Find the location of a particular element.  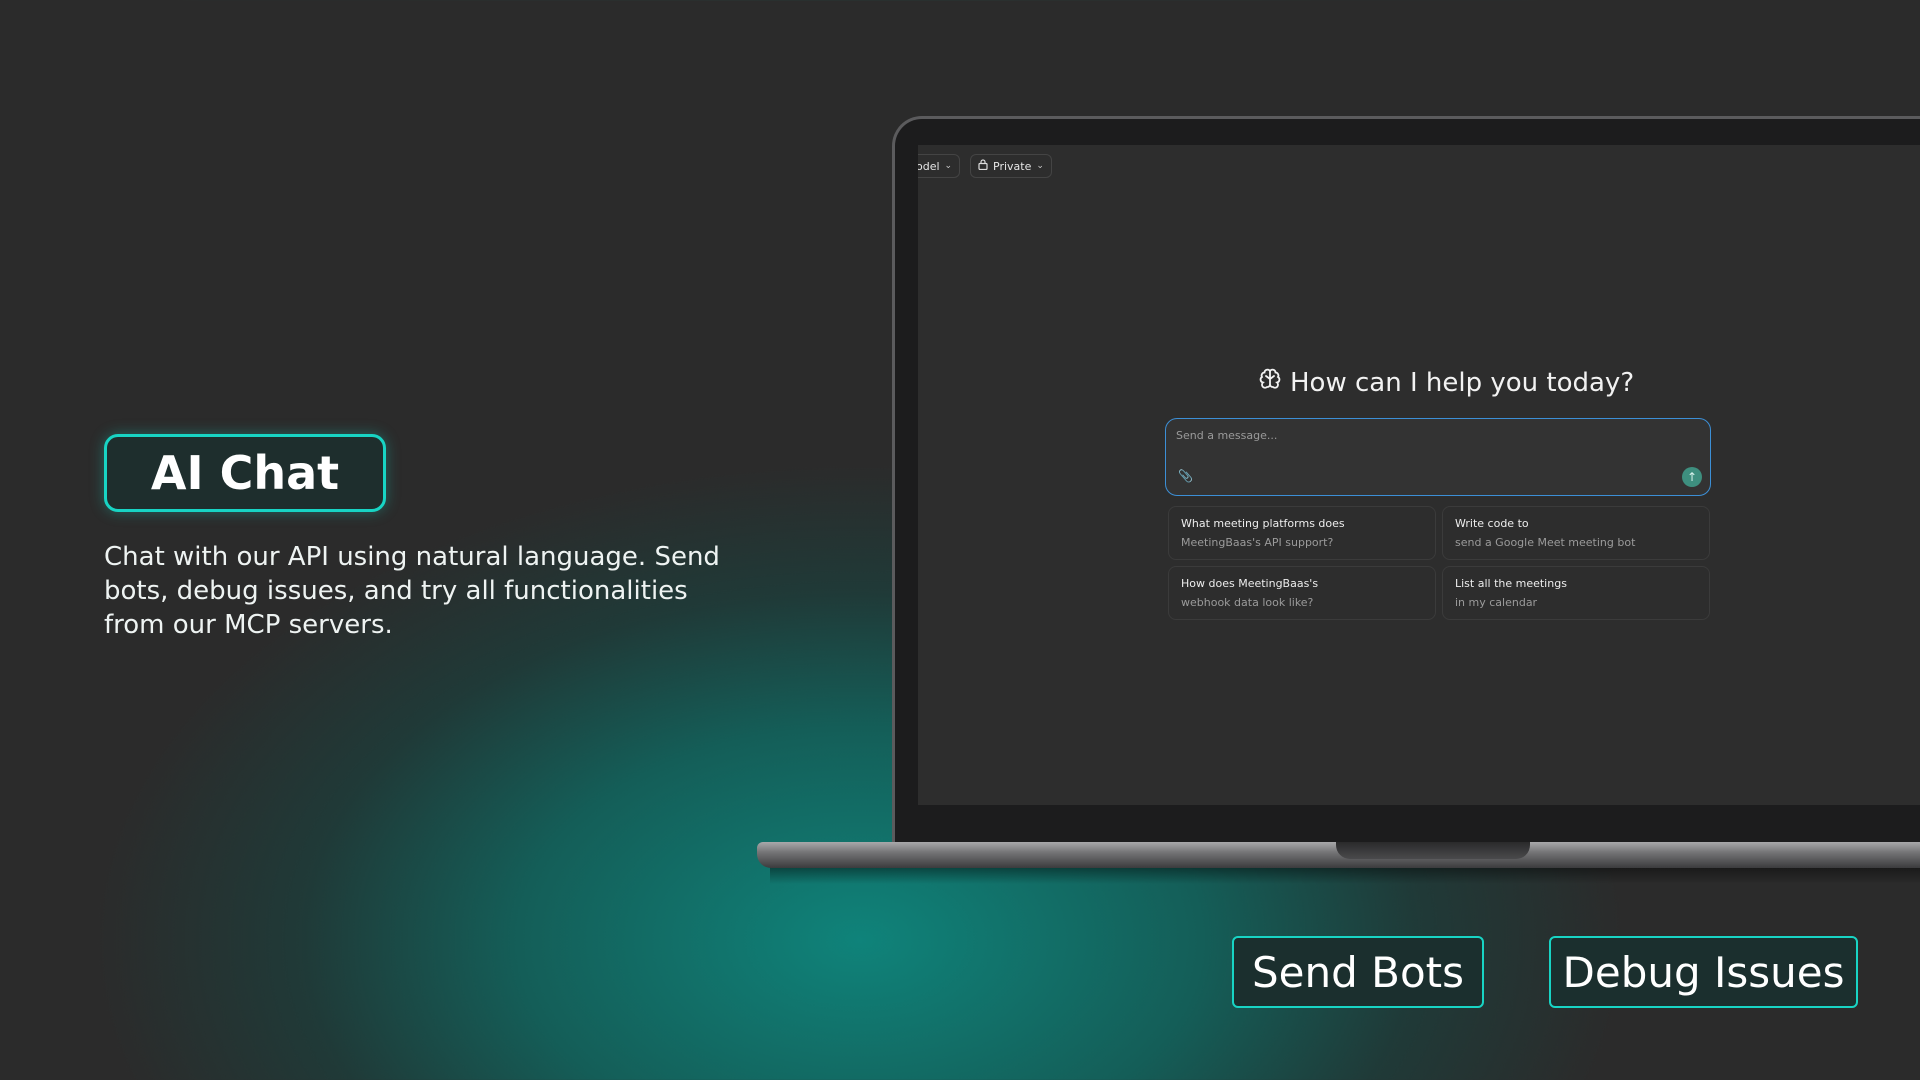

suggestion-title: How does MeetingBaas's is located at coordinates (1250, 583).